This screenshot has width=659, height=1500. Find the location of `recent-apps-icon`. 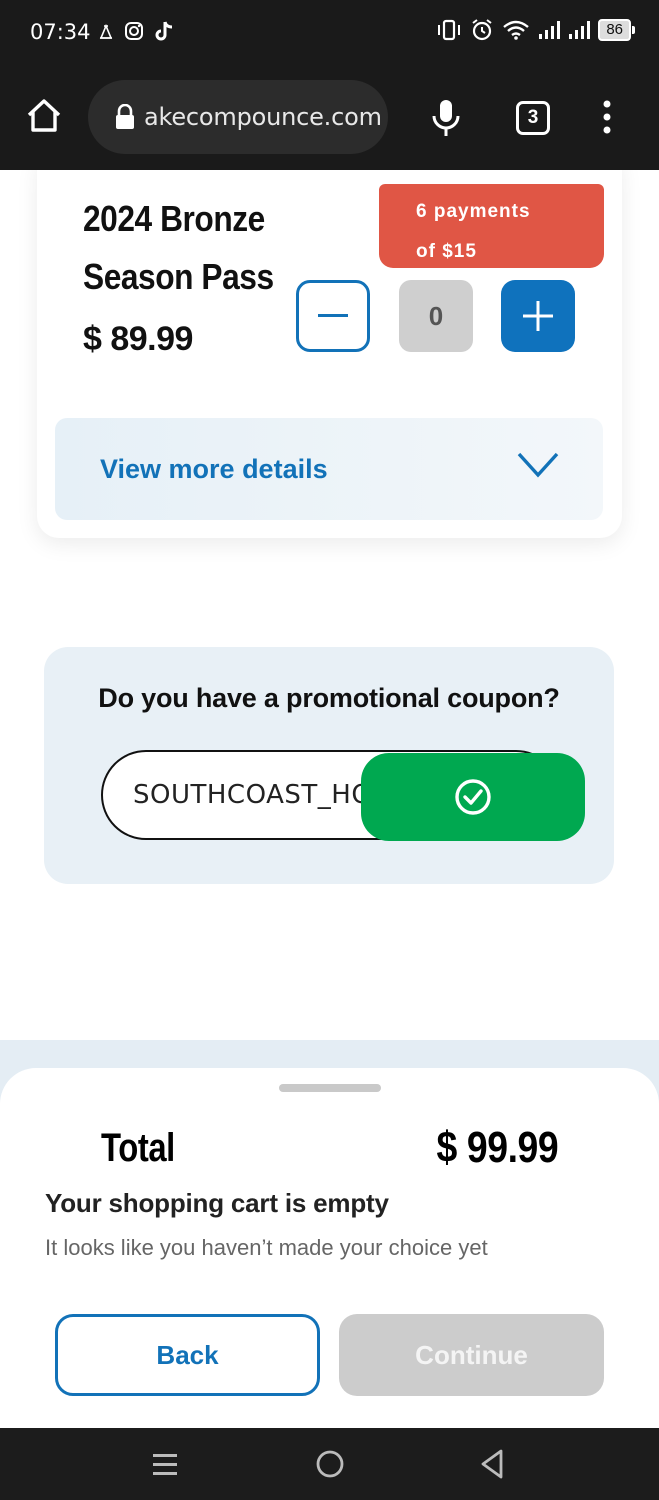

recent-apps-icon is located at coordinates (165, 1464).